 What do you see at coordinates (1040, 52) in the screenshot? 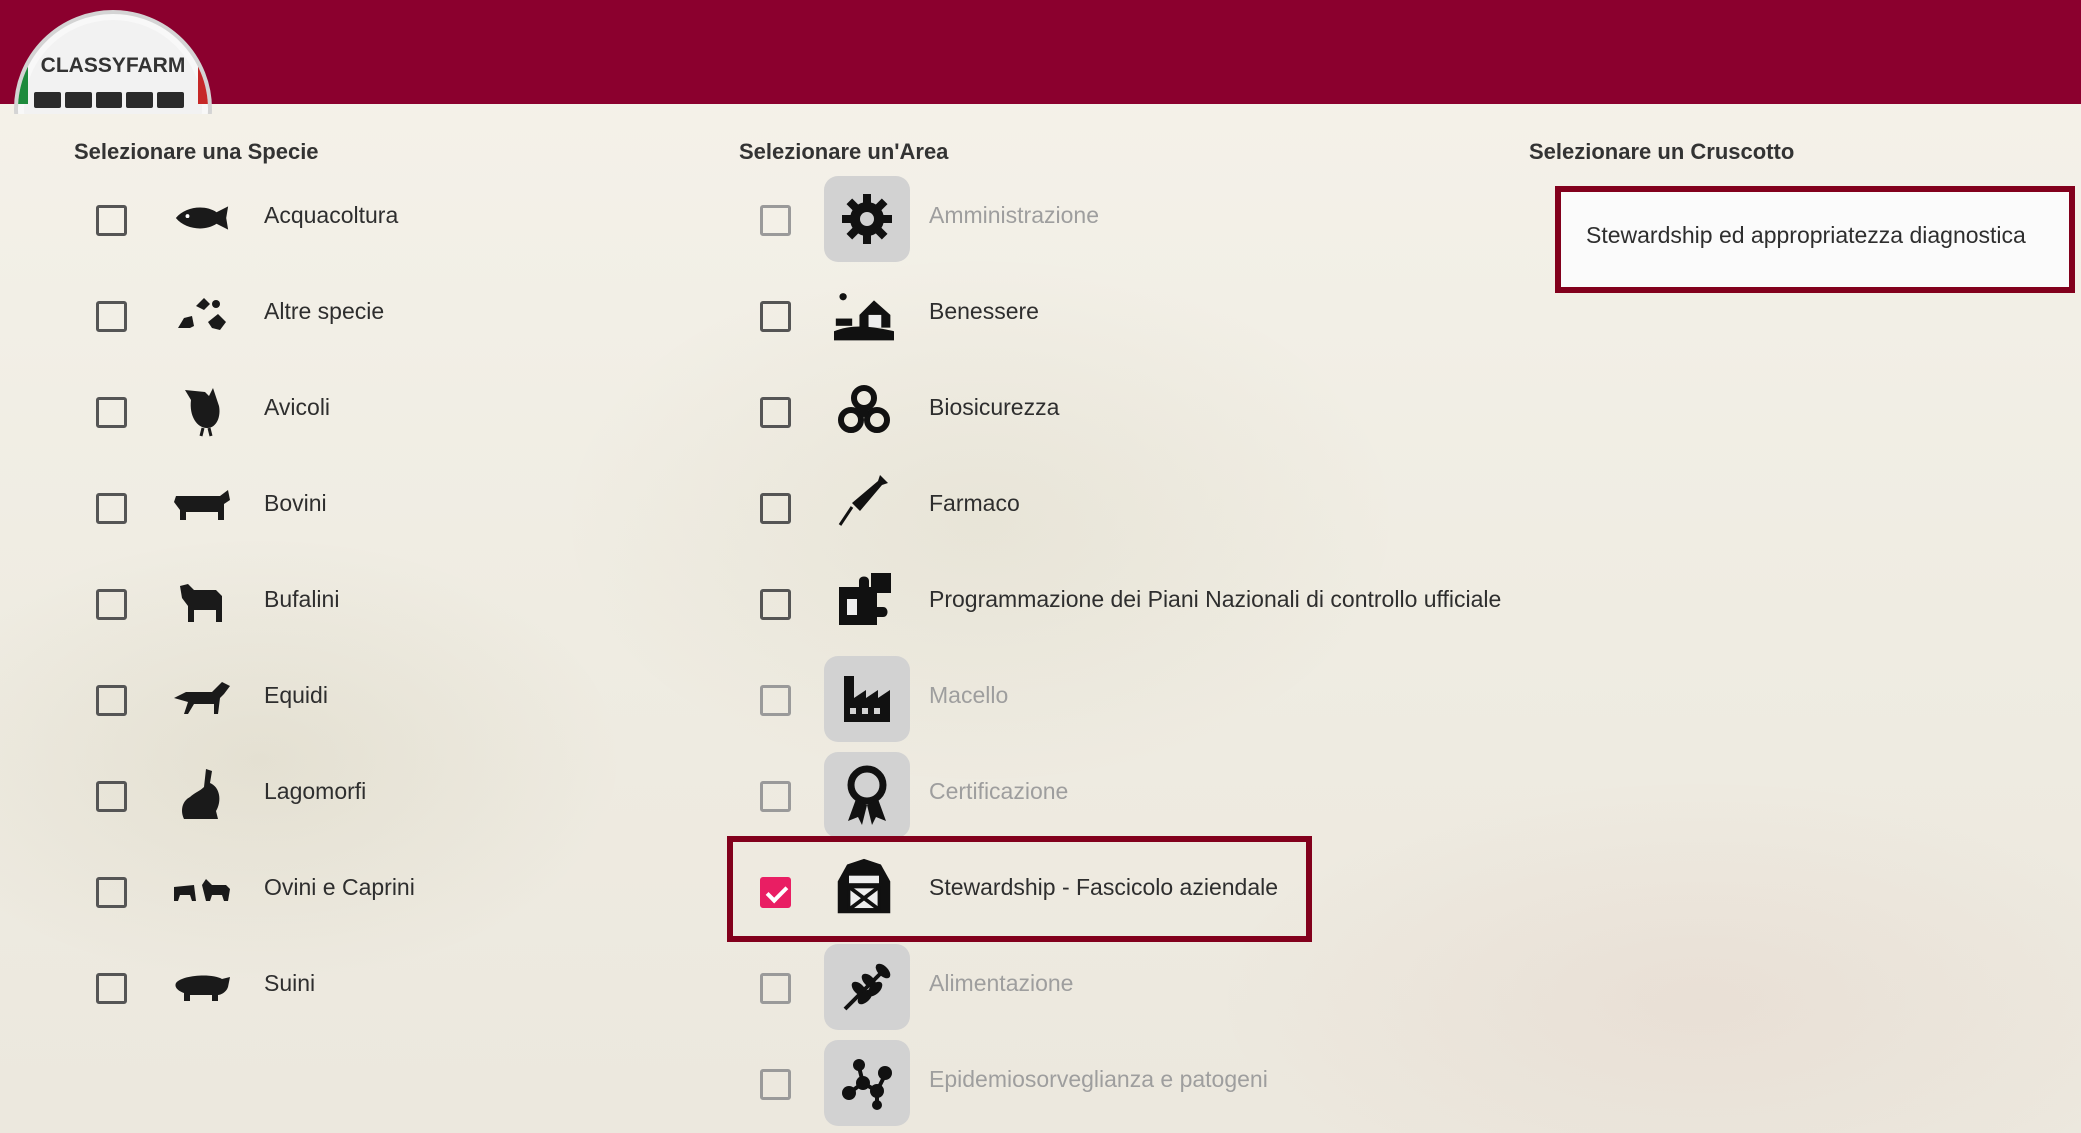
I see `top-bar` at bounding box center [1040, 52].